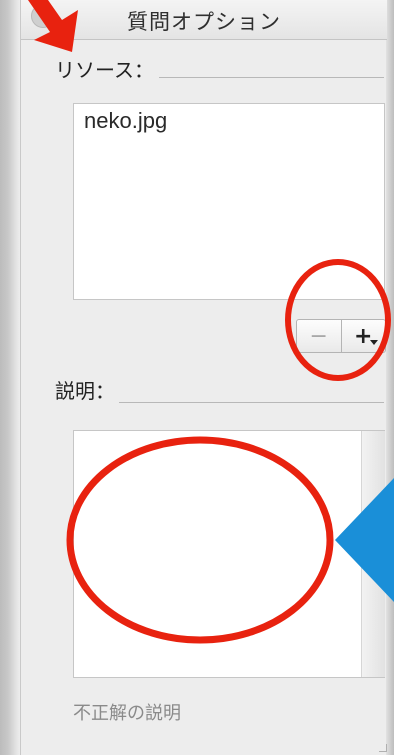  Describe the element at coordinates (104, 70) in the screenshot. I see `resources-label: リソース：` at that location.